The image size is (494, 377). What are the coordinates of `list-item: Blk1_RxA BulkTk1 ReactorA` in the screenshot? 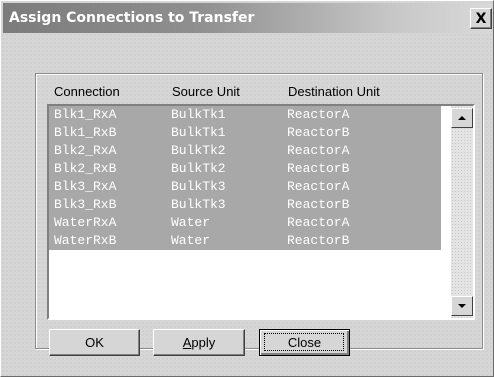 It's located at (245, 115).